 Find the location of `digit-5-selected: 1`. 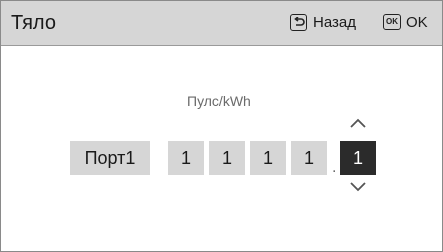

digit-5-selected: 1 is located at coordinates (358, 158).